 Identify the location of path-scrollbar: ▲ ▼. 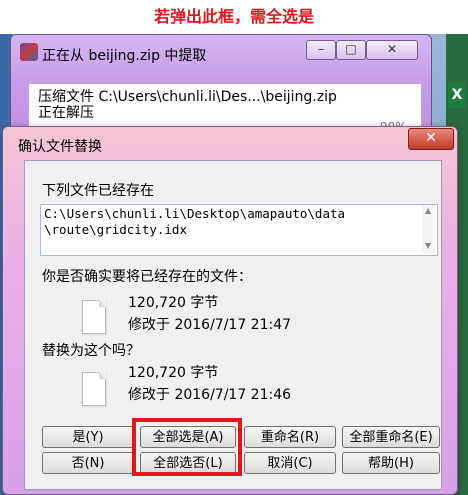
(428, 229).